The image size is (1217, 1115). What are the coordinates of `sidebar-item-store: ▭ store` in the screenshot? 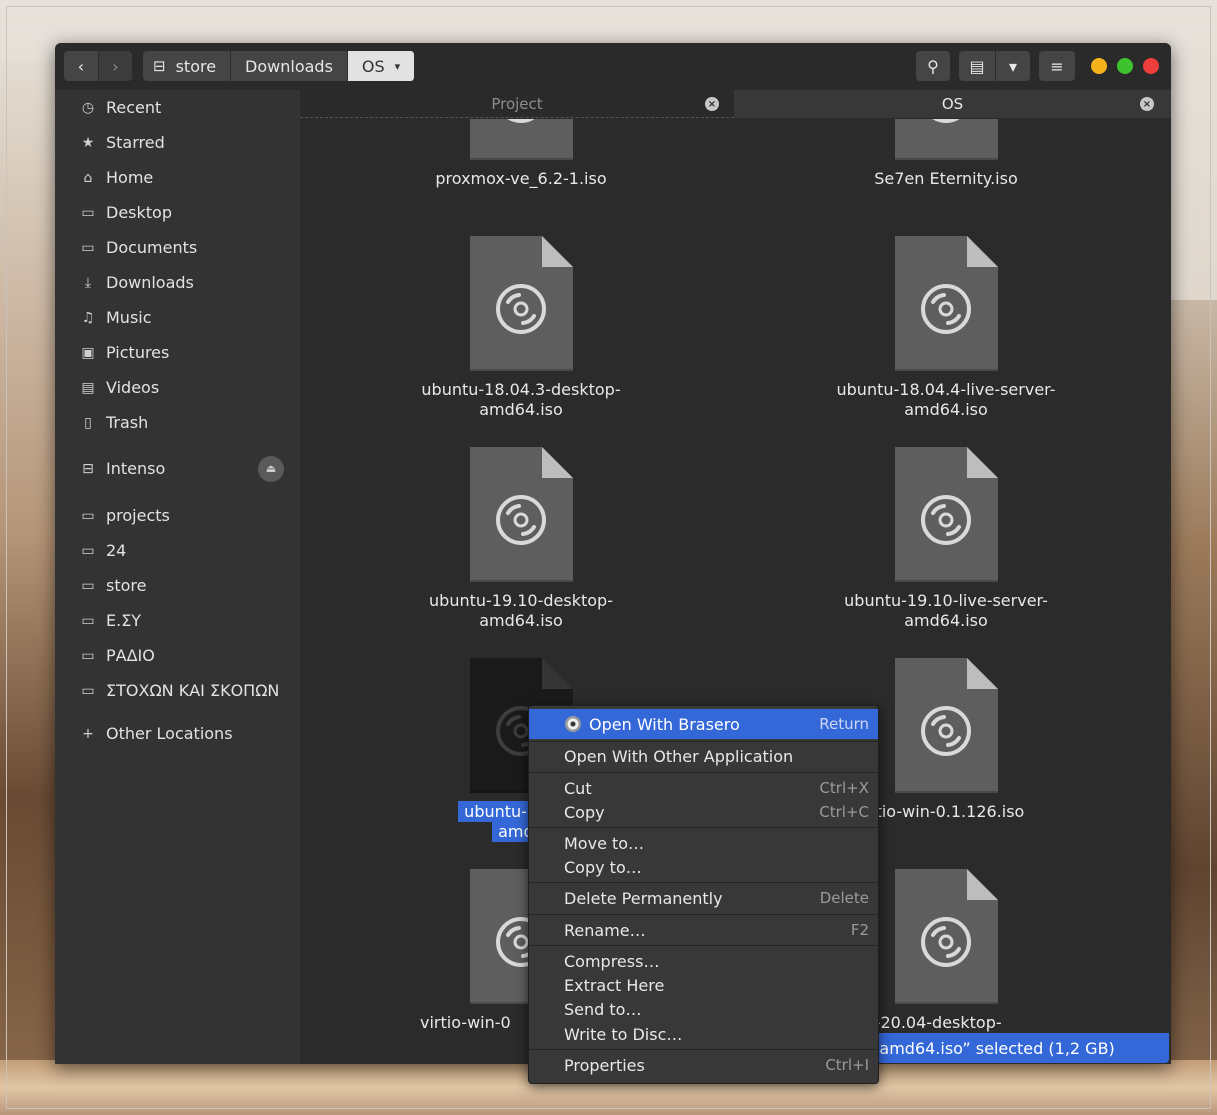 It's located at (177, 585).